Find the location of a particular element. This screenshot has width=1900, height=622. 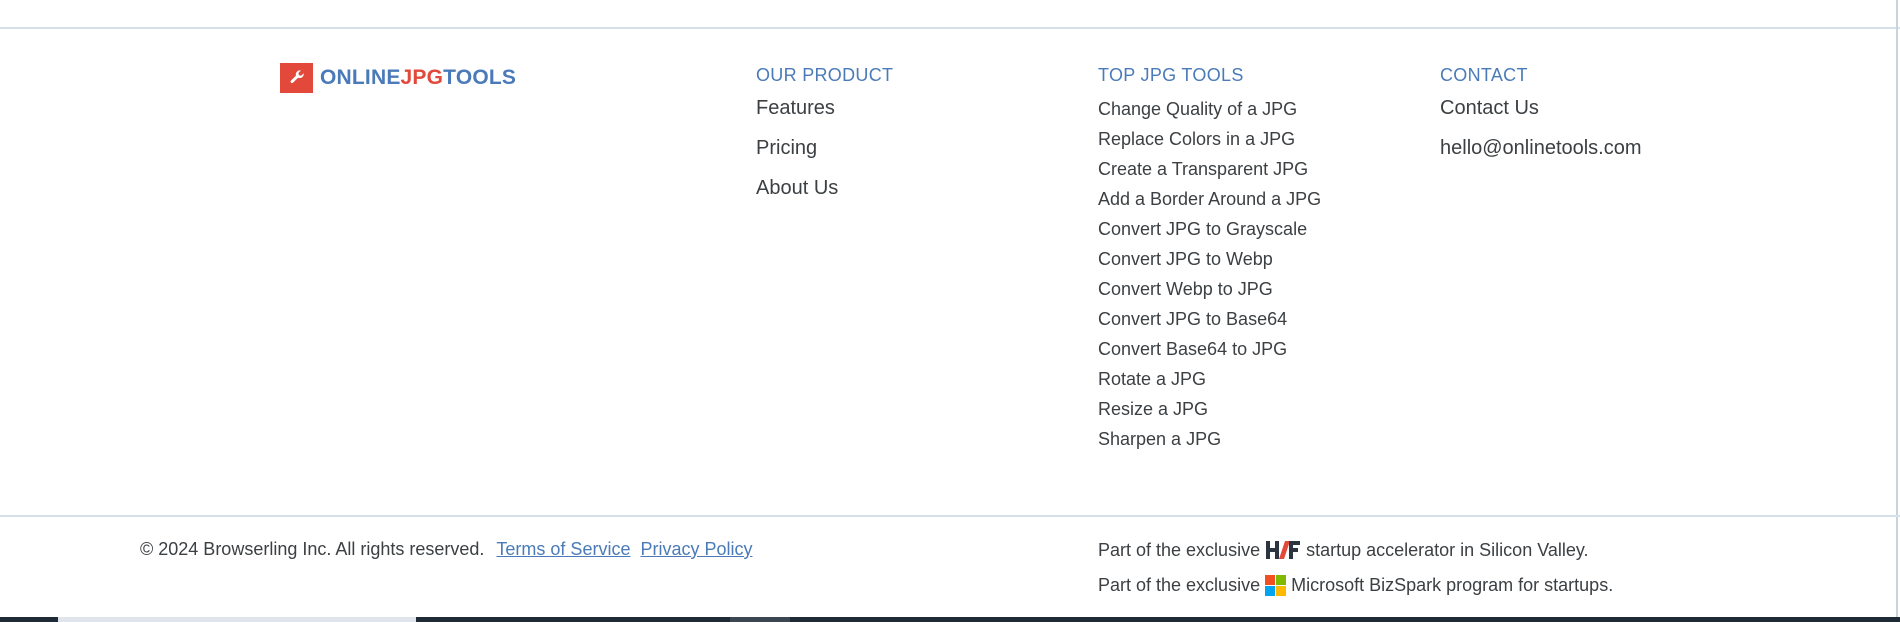

tool-link-resize: Resize a JPG is located at coordinates (1209, 409).